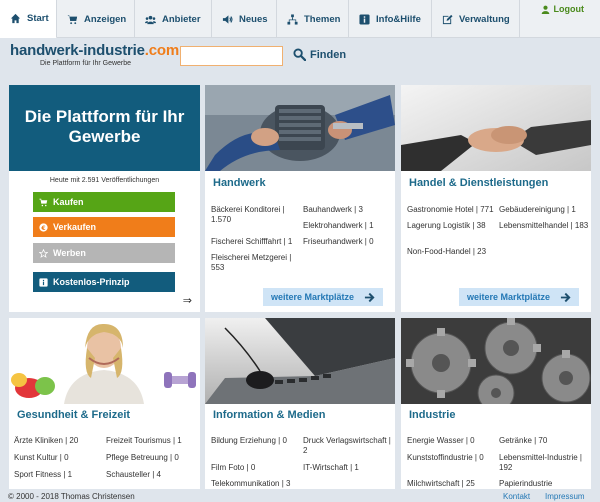 The height and width of the screenshot is (502, 600). I want to click on tab-neues-label: Neues, so click(253, 19).